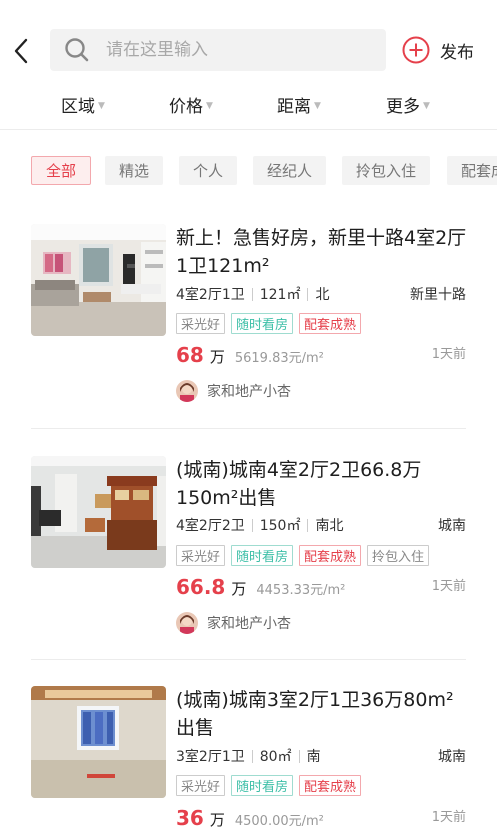  Describe the element at coordinates (279, 821) in the screenshot. I see `price-per-sqm: 4500.00元/m²` at that location.